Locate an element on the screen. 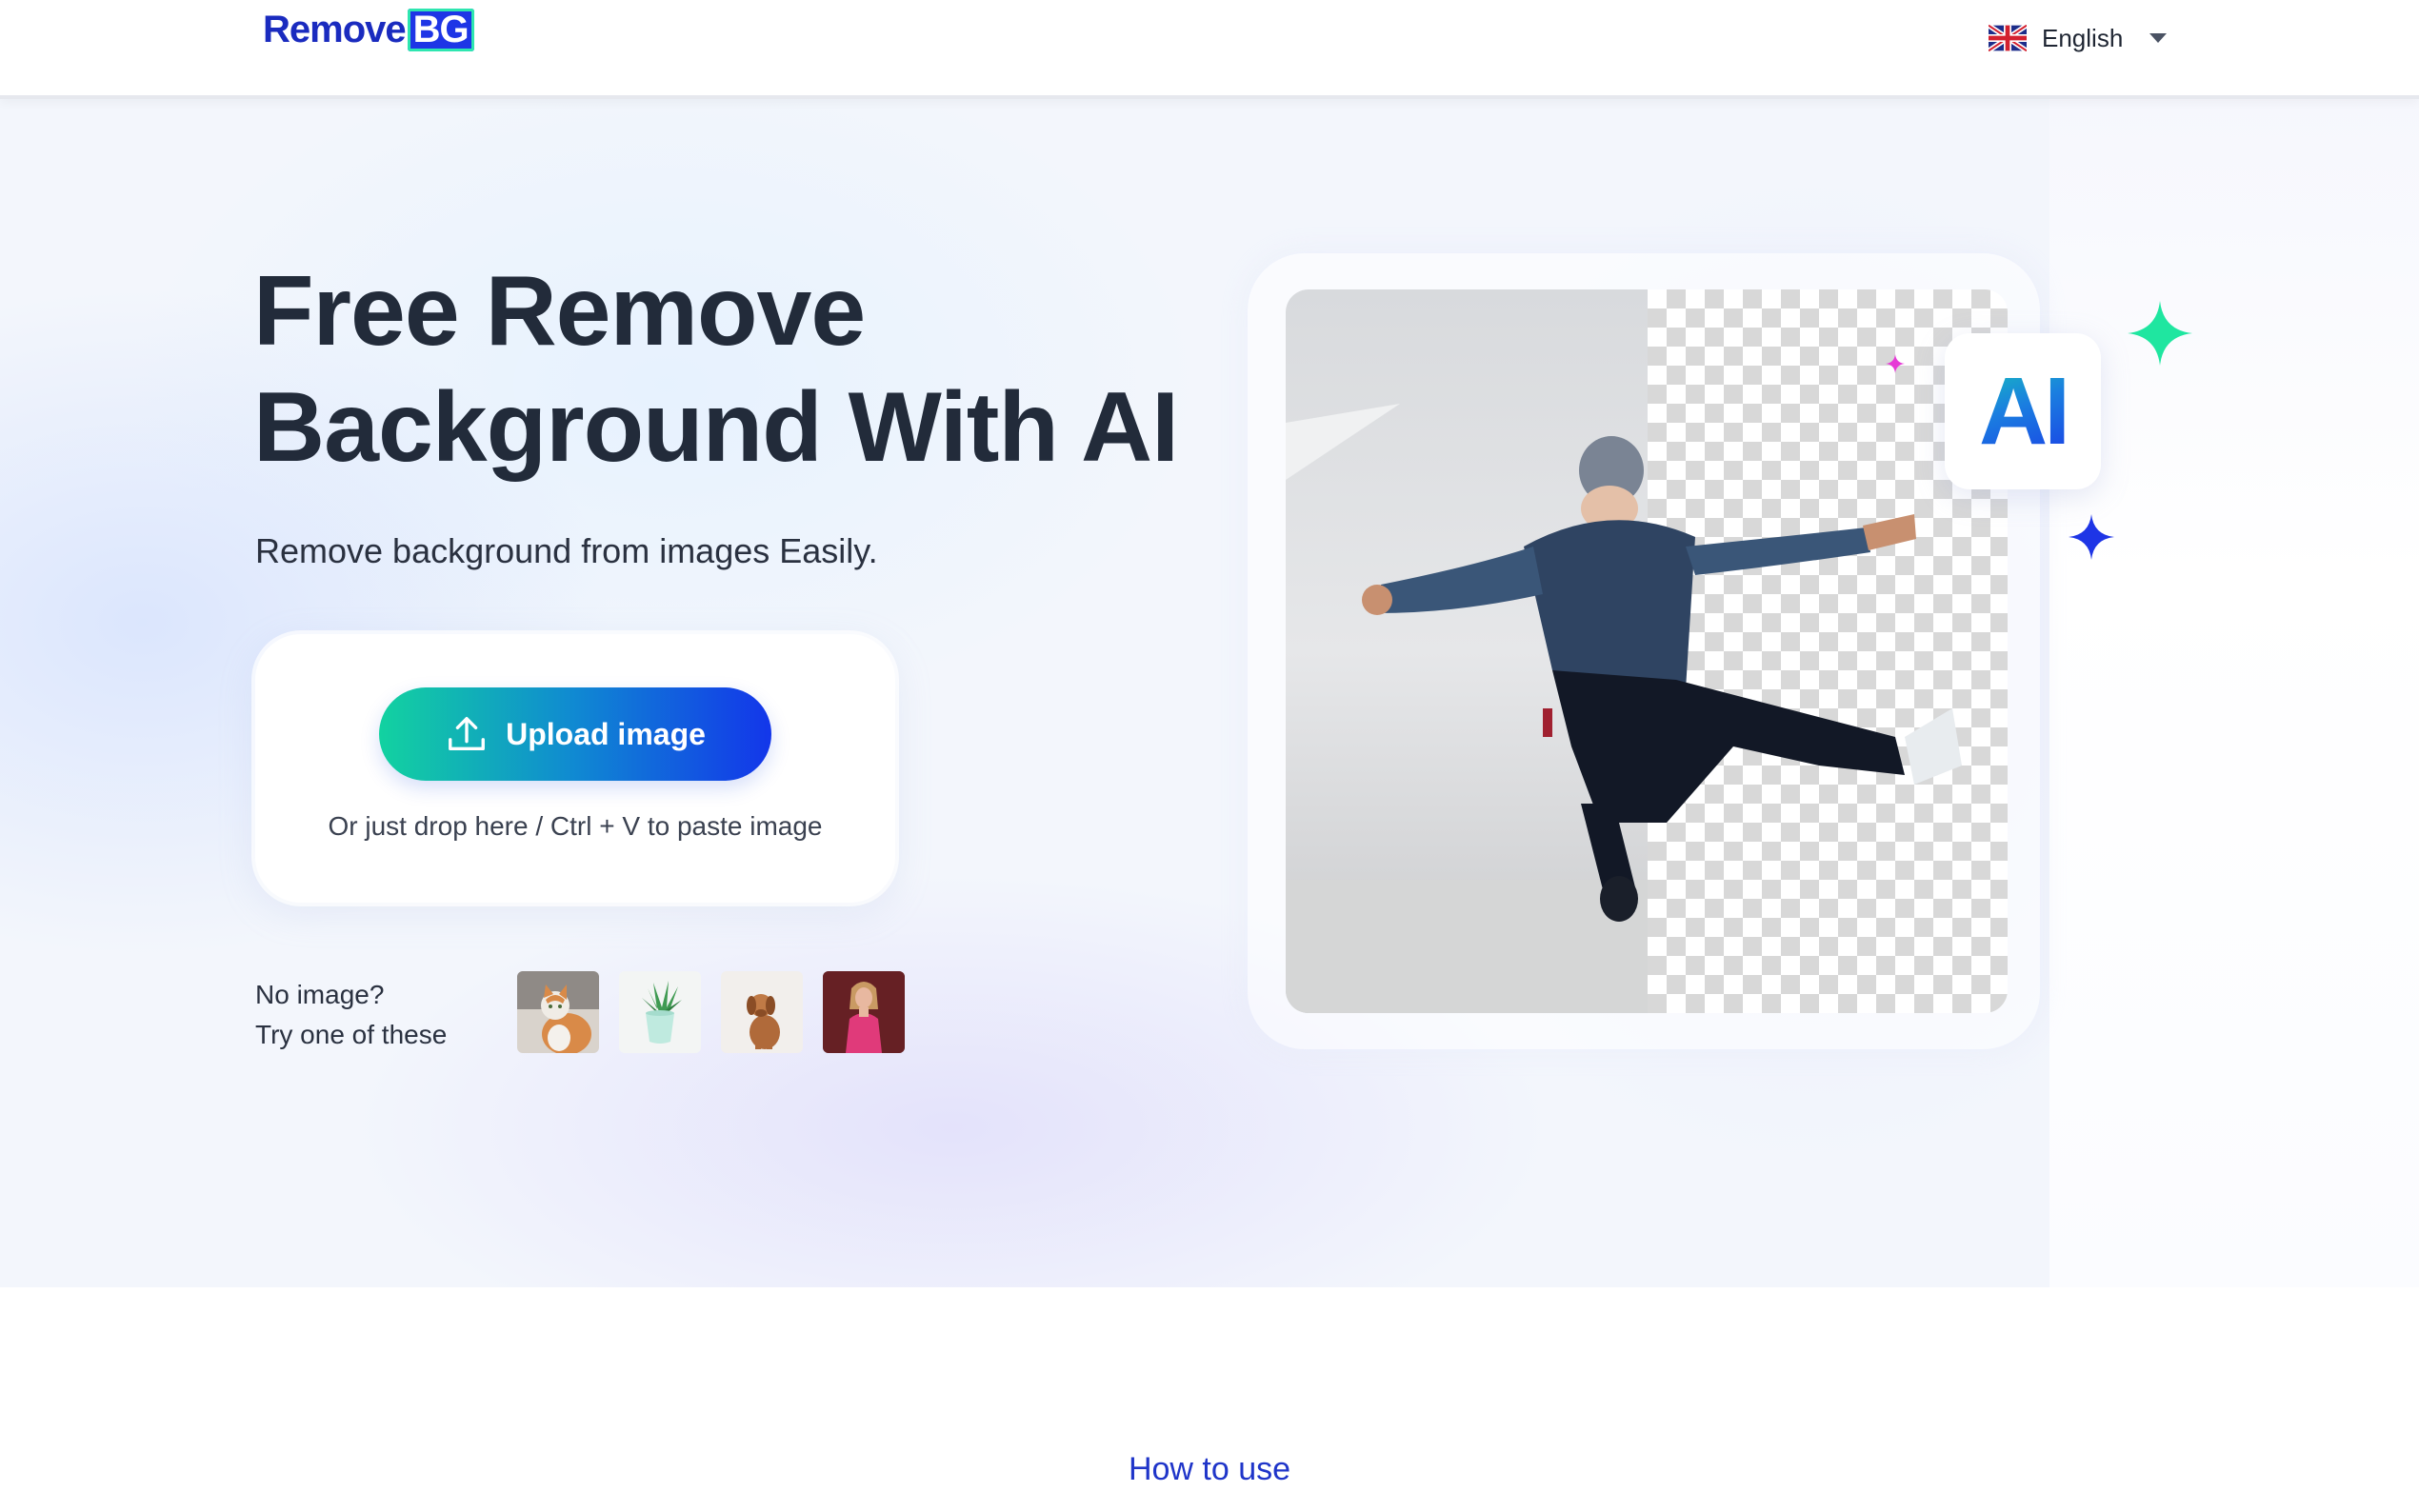 The width and height of the screenshot is (2419, 1512). before-after-demo-image is located at coordinates (1647, 651).